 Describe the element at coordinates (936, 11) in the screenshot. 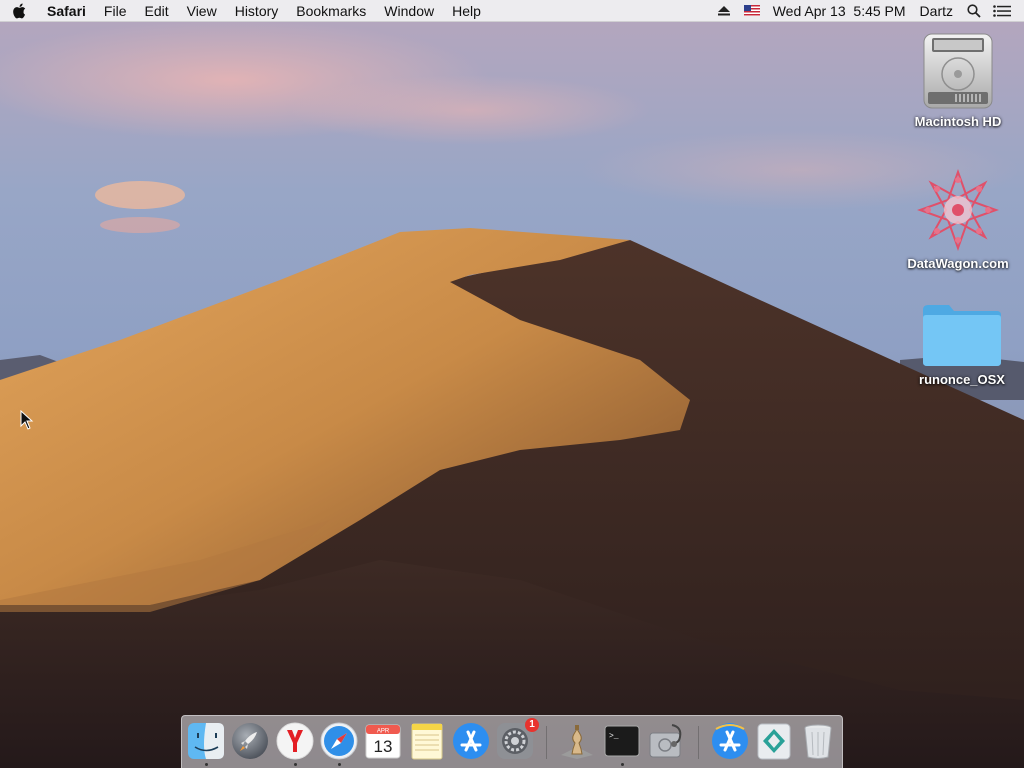

I see `menubar-user: Dartz` at that location.